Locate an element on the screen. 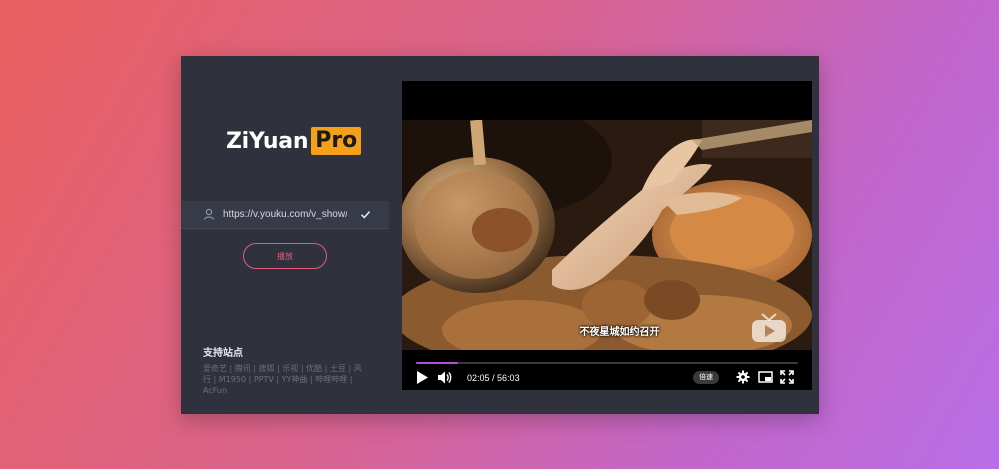 This screenshot has width=999, height=469. play-icon is located at coordinates (422, 377).